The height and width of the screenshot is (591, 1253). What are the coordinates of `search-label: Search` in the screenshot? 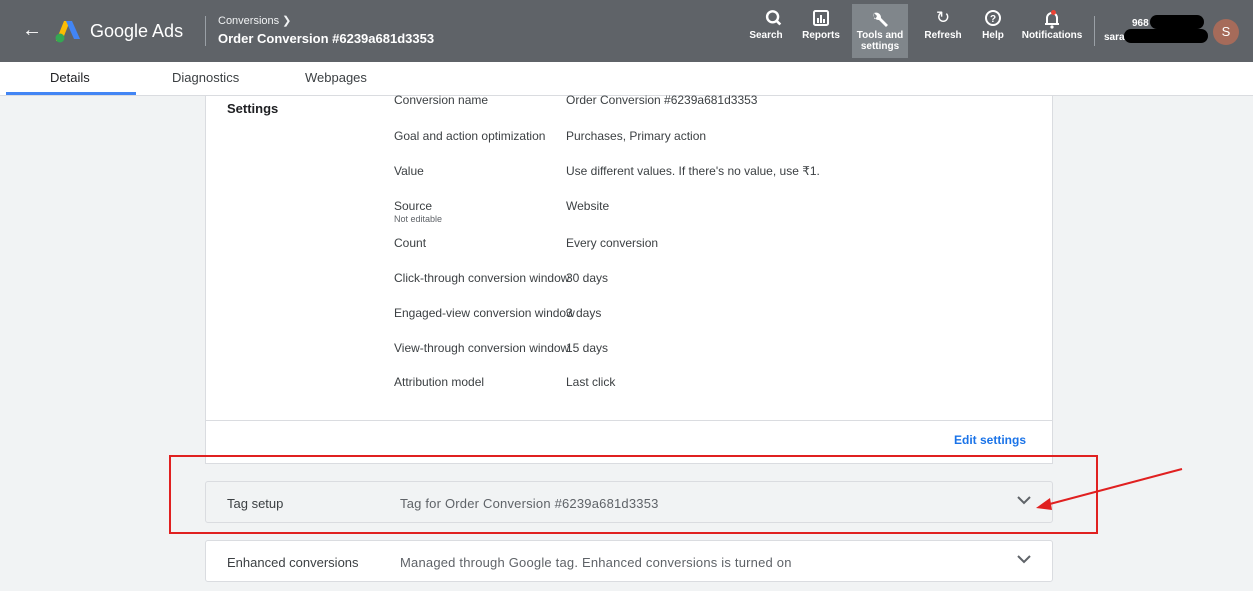 It's located at (766, 35).